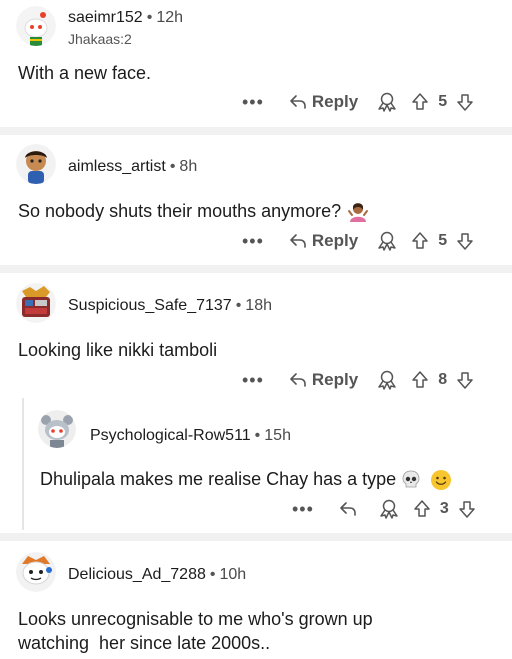 The width and height of the screenshot is (512, 659). I want to click on comment-body: So nobody shuts their mouths anymore?, so click(180, 211).